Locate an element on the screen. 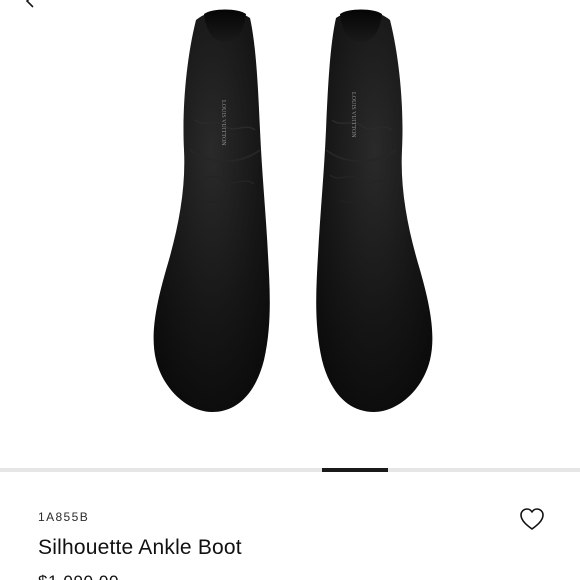 The width and height of the screenshot is (580, 580). left-boot: LOUIS VUITTON is located at coordinates (211, 210).